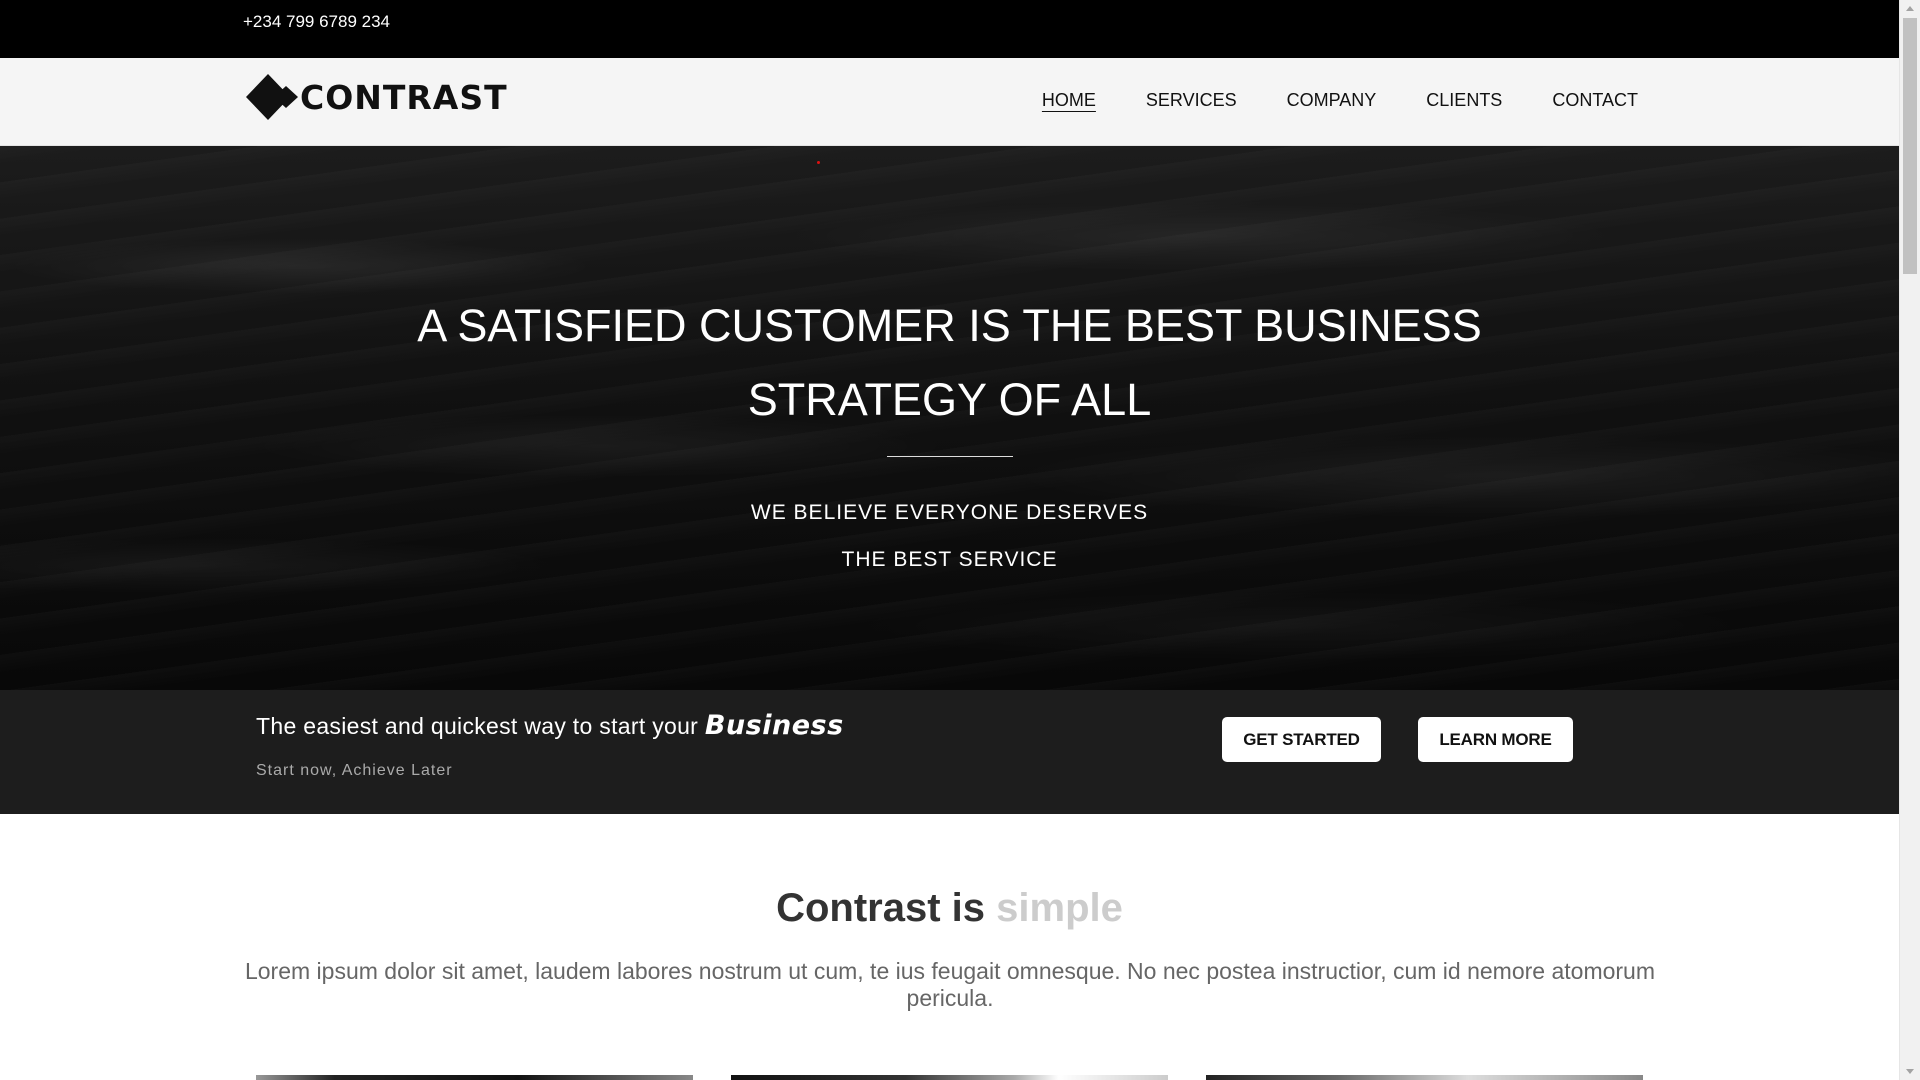 The width and height of the screenshot is (1920, 1080). What do you see at coordinates (949, 29) in the screenshot?
I see `top-bar: +234 799 6789 234` at bounding box center [949, 29].